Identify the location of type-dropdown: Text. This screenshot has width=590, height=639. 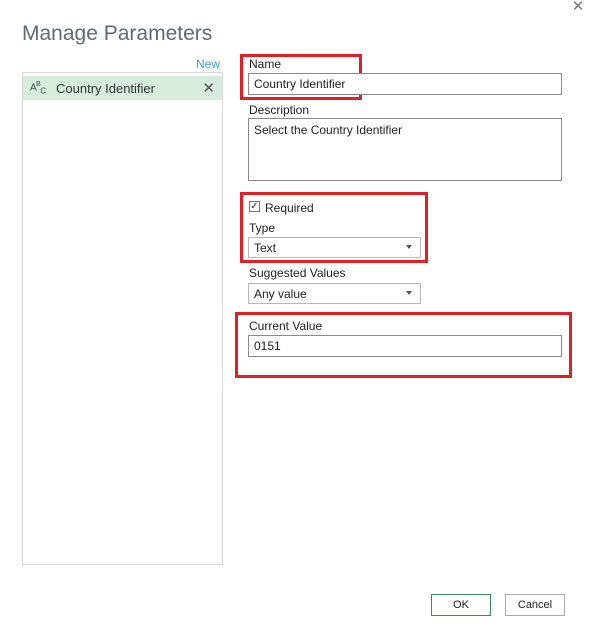
(334, 247).